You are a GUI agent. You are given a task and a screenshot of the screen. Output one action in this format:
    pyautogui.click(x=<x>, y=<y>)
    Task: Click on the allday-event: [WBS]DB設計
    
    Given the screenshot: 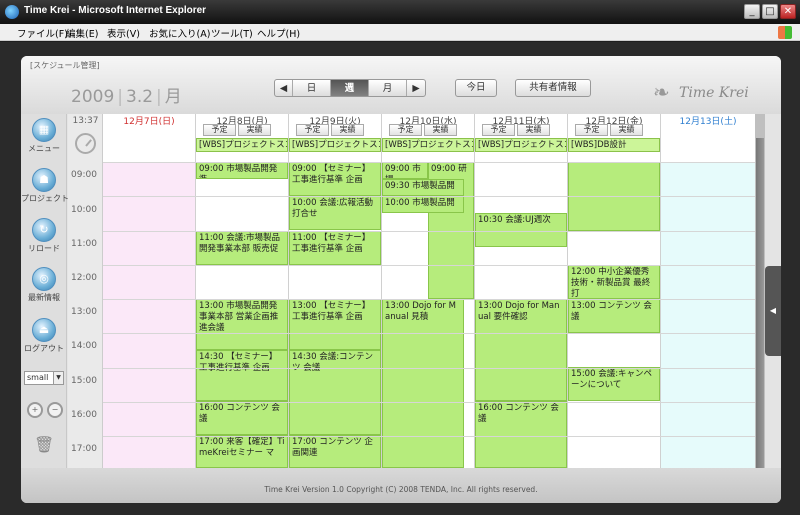 What is the action you would take?
    pyautogui.click(x=614, y=145)
    